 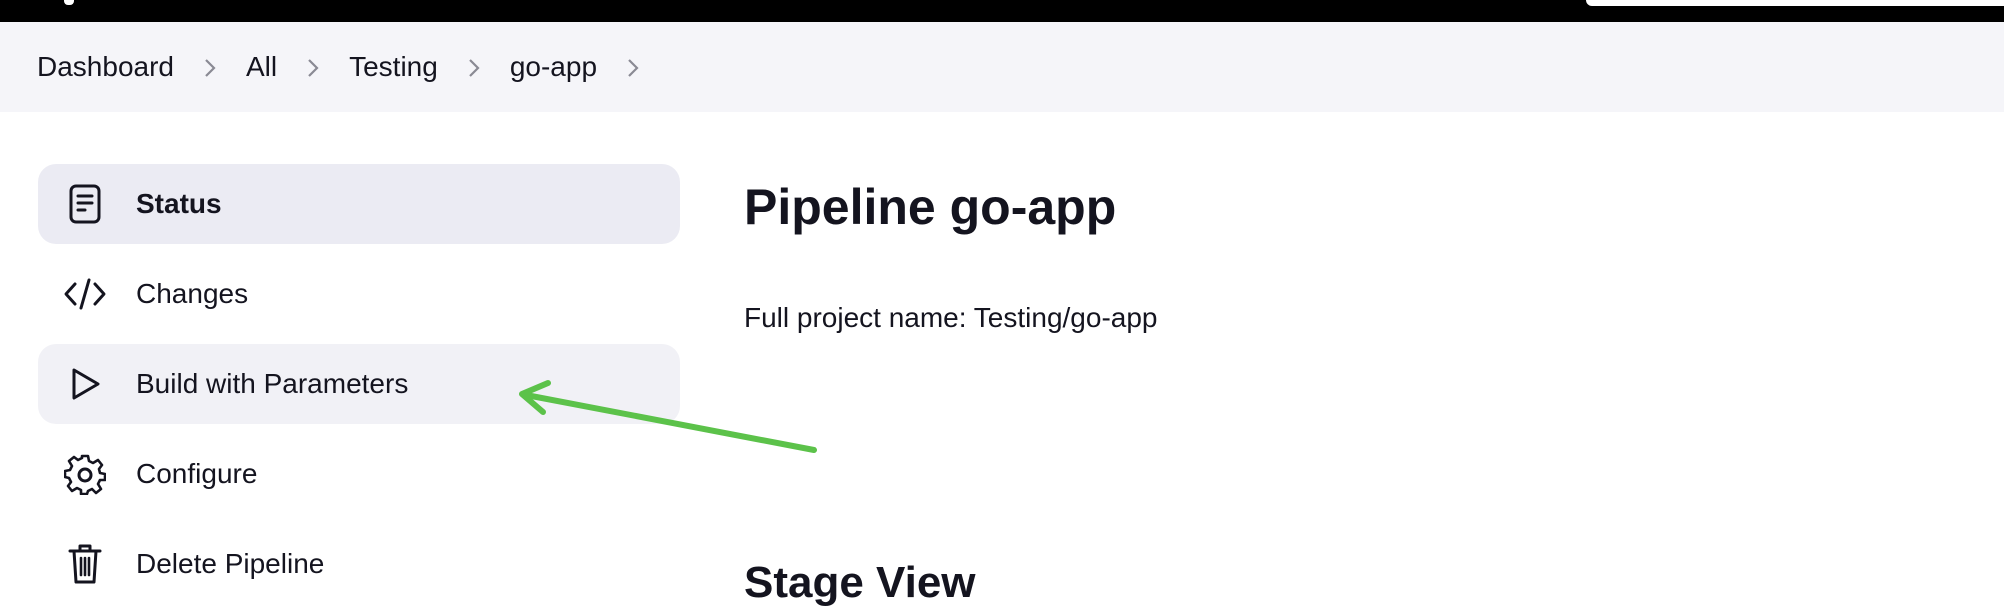 I want to click on sidebar-item-changes: Changes, so click(x=359, y=294).